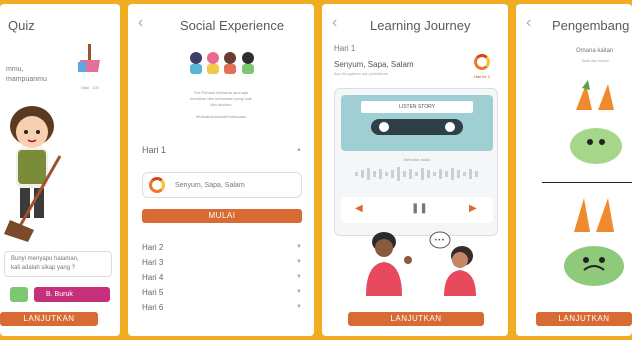 The height and width of the screenshot is (340, 632). Describe the element at coordinates (90, 87) in the screenshot. I see `score-label: Nilai : 100` at that location.